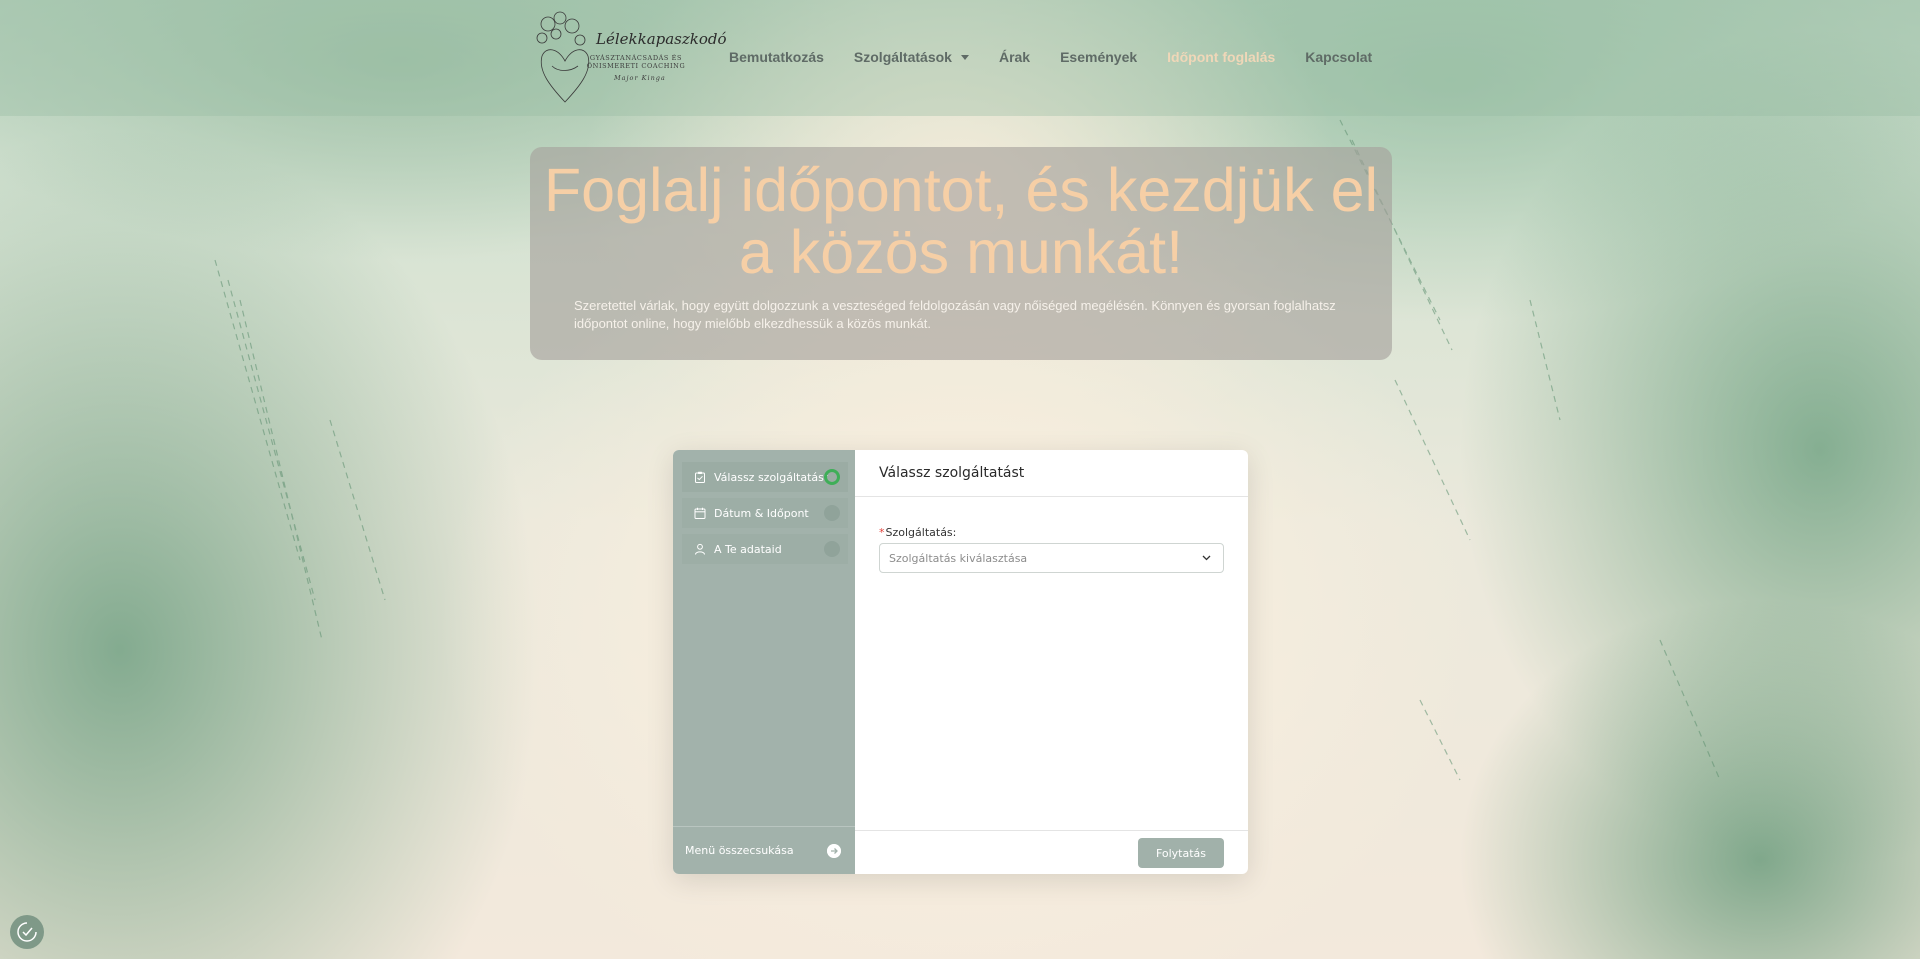 Image resolution: width=1920 pixels, height=959 pixels. What do you see at coordinates (832, 477) in the screenshot?
I see `step-active-indicator` at bounding box center [832, 477].